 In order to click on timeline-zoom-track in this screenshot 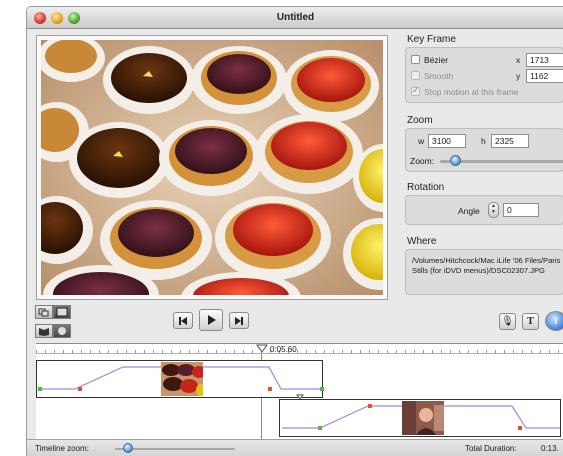, I will do `click(175, 449)`.